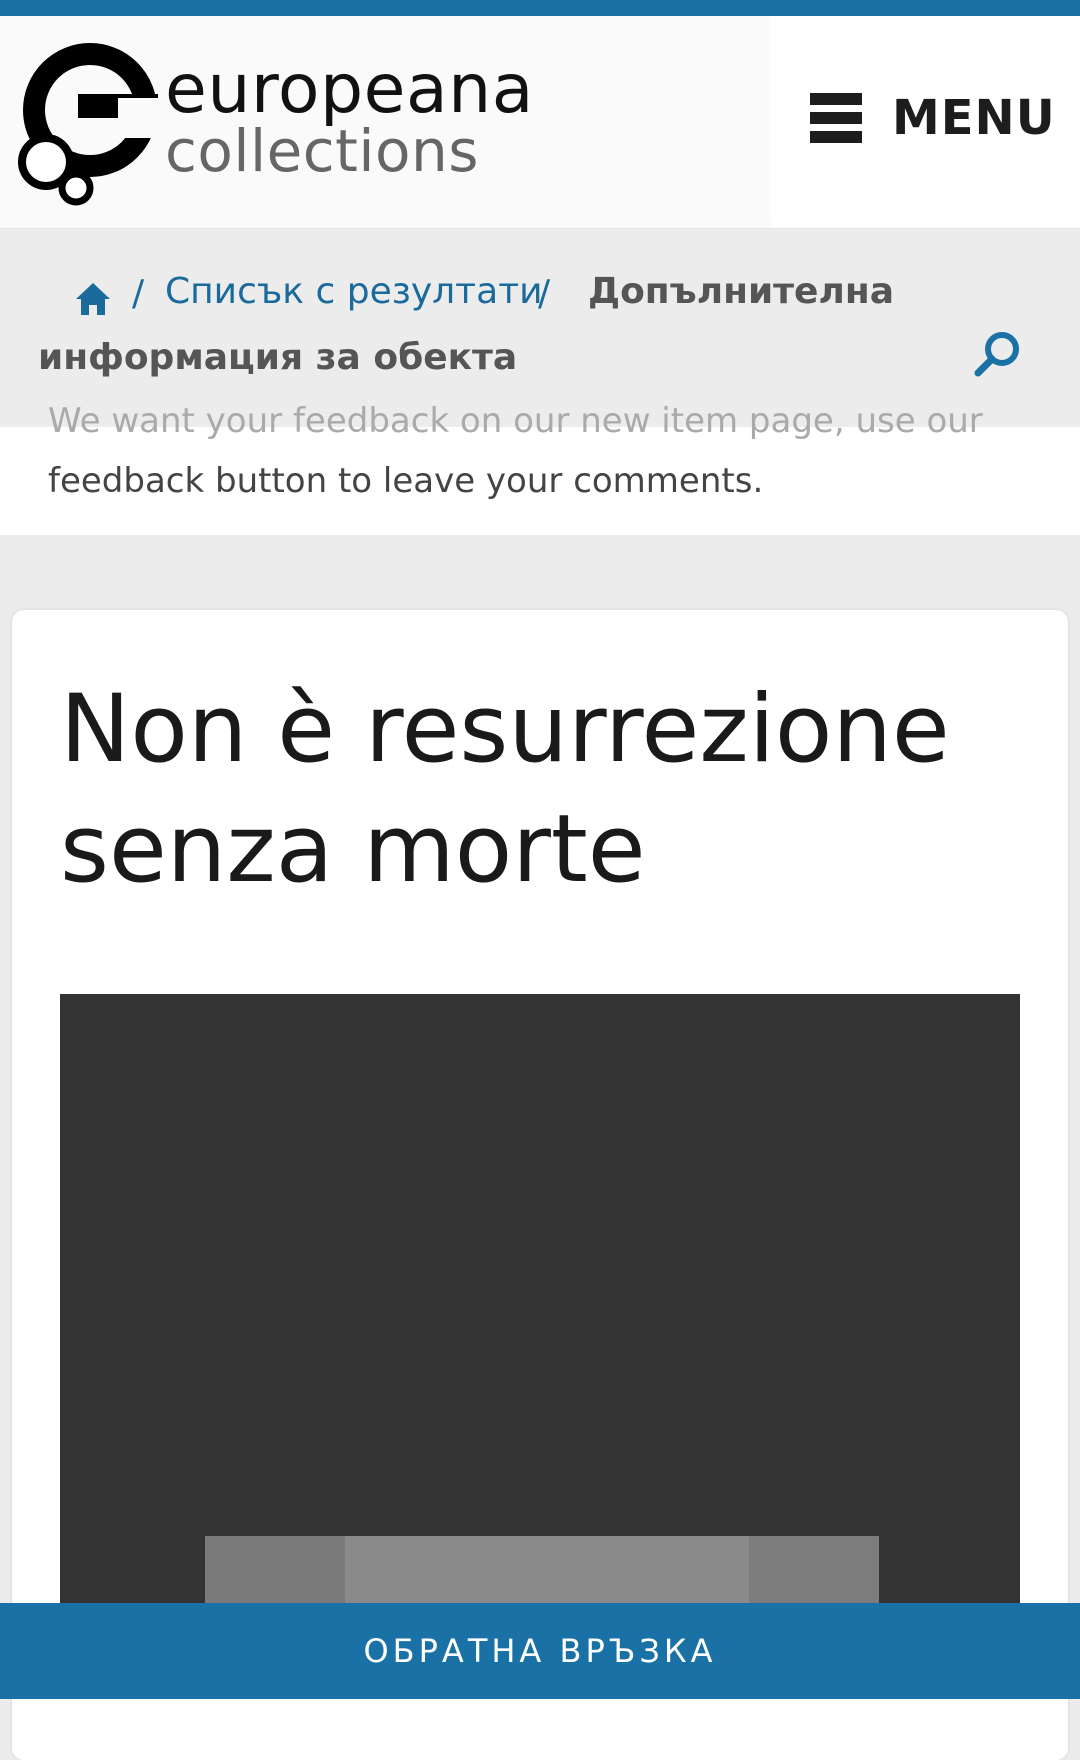 The image size is (1080, 1760). What do you see at coordinates (997, 354) in the screenshot?
I see `search-icon` at bounding box center [997, 354].